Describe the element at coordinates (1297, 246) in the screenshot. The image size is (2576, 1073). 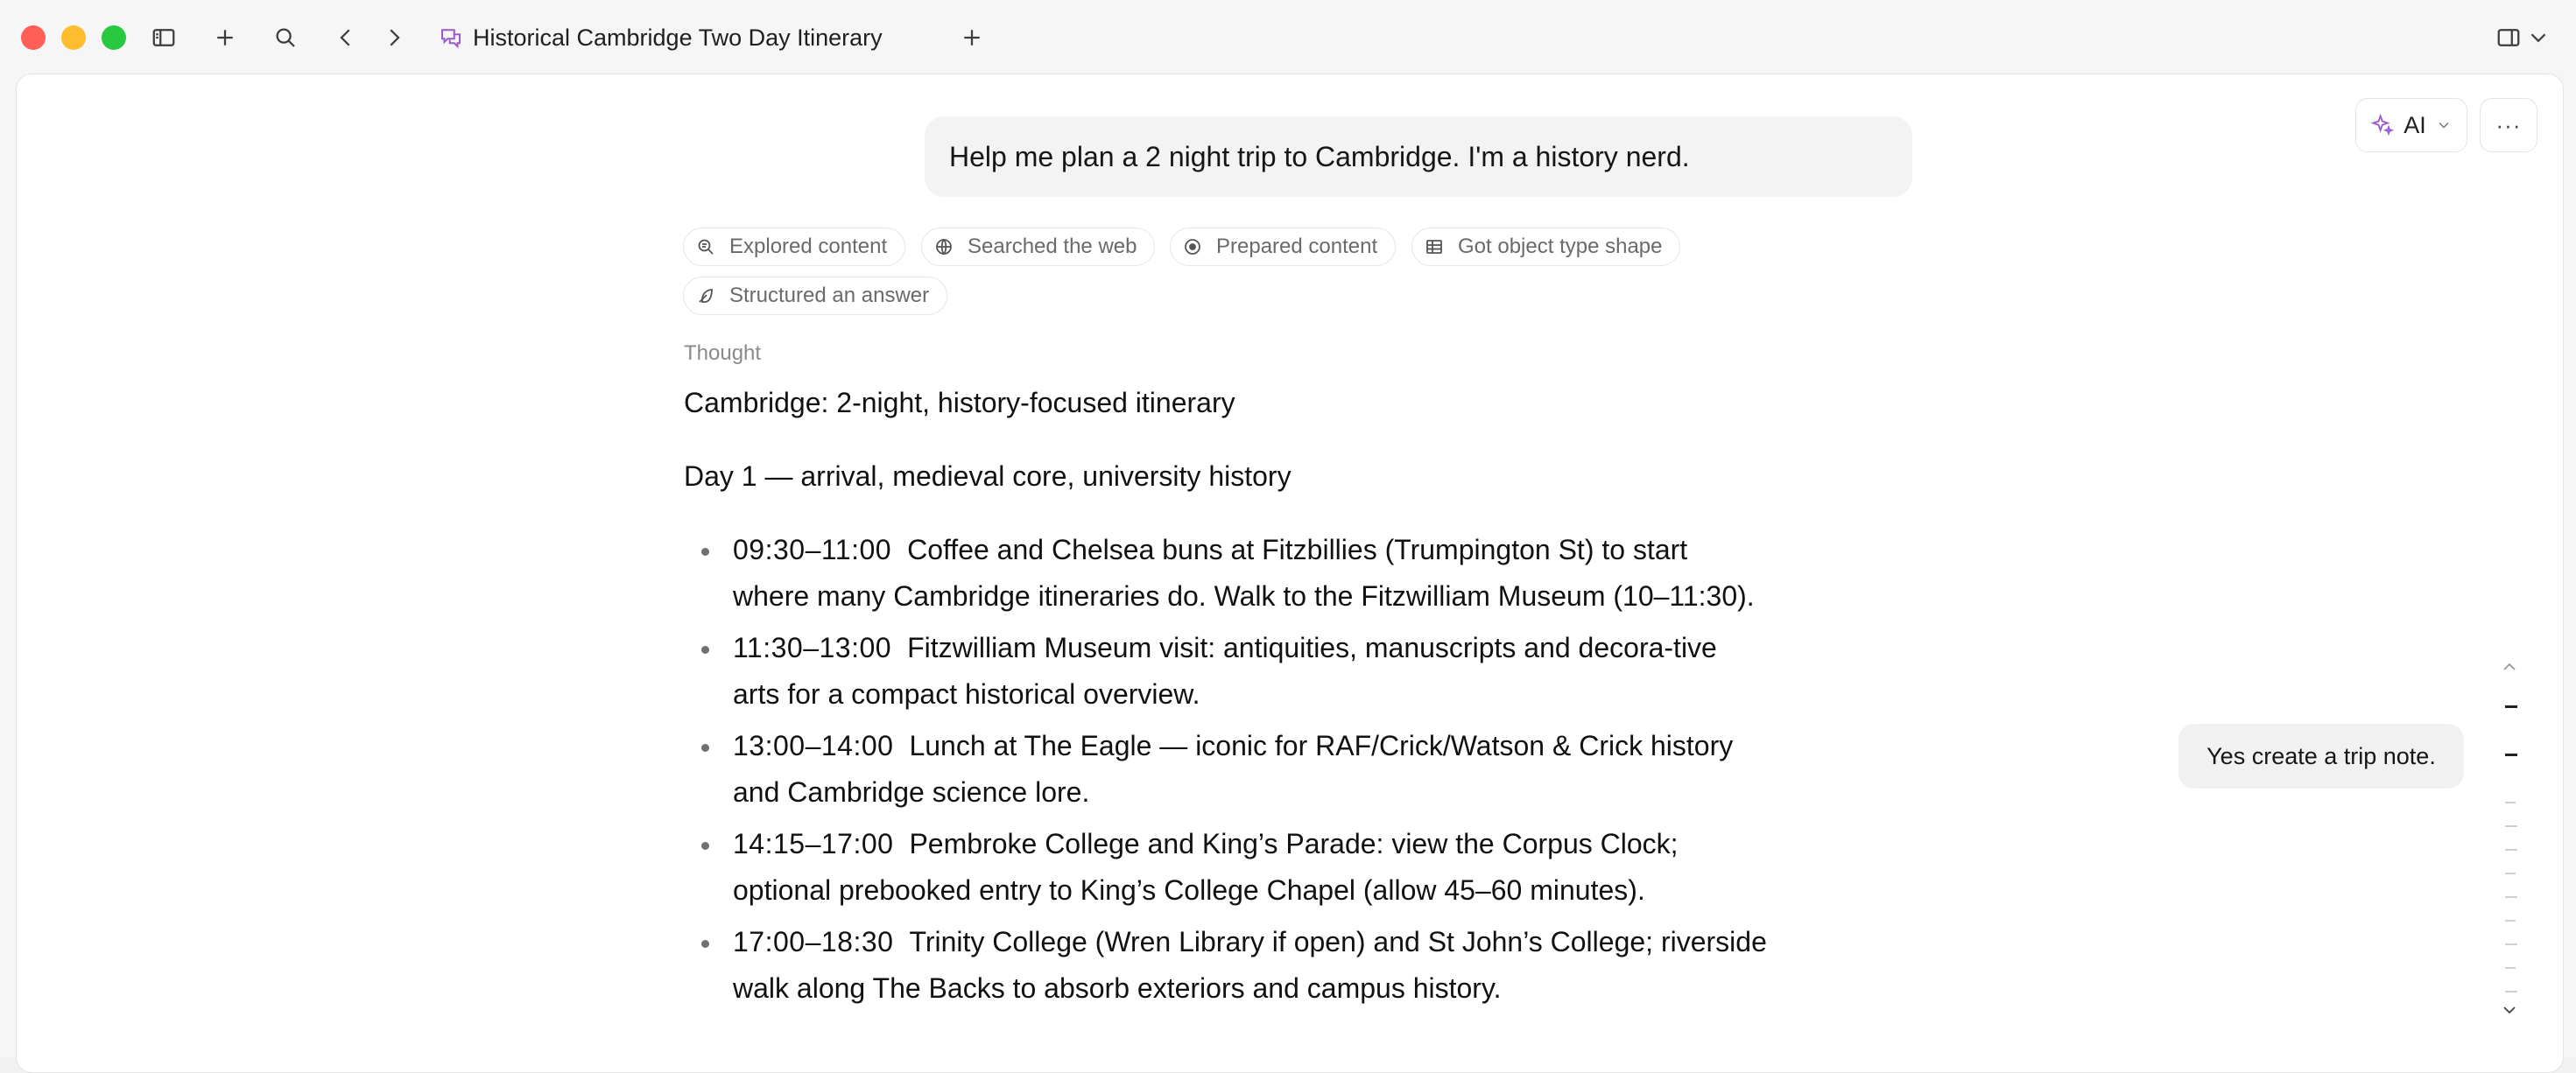
I see `step-chip-label: Prepared content` at that location.